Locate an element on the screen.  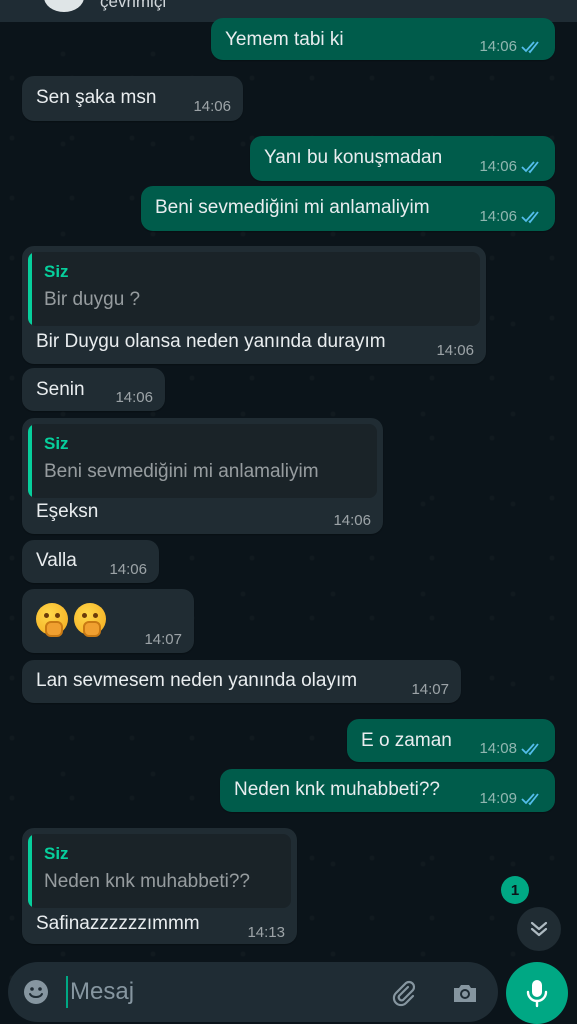
message-time: 14:09 is located at coordinates (498, 798).